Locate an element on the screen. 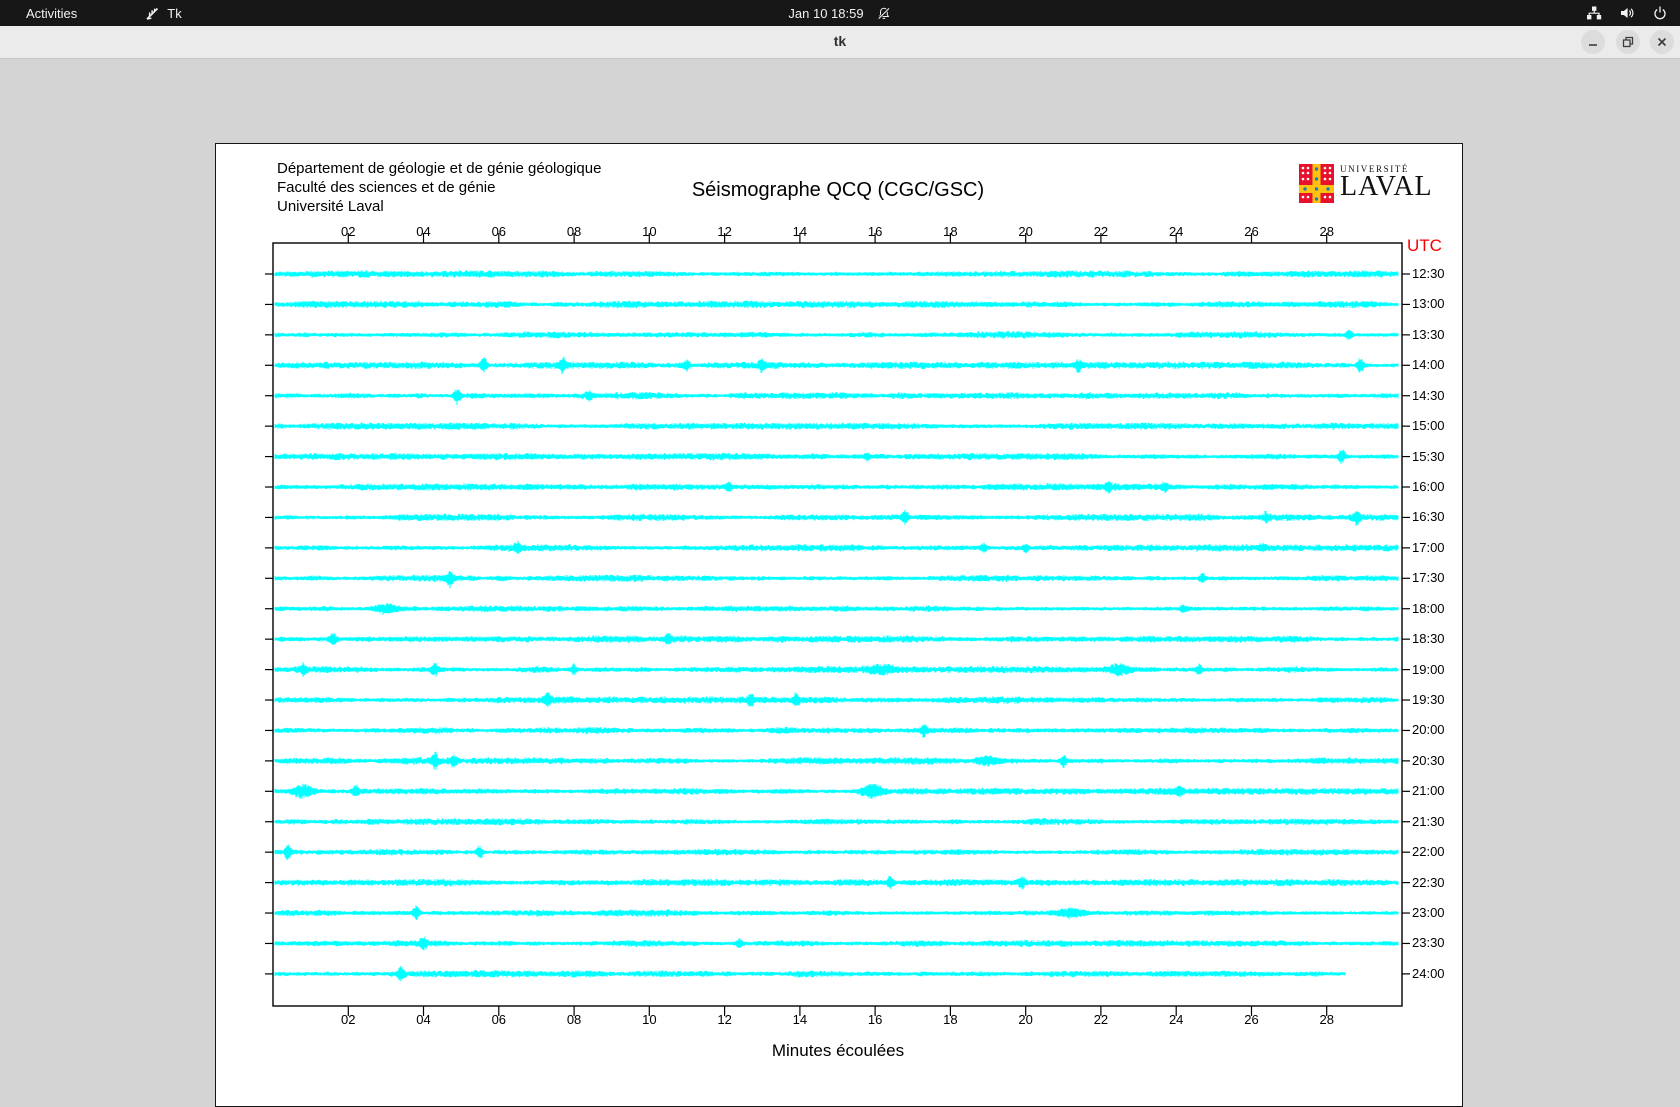  activities-button: Activities is located at coordinates (51, 13).